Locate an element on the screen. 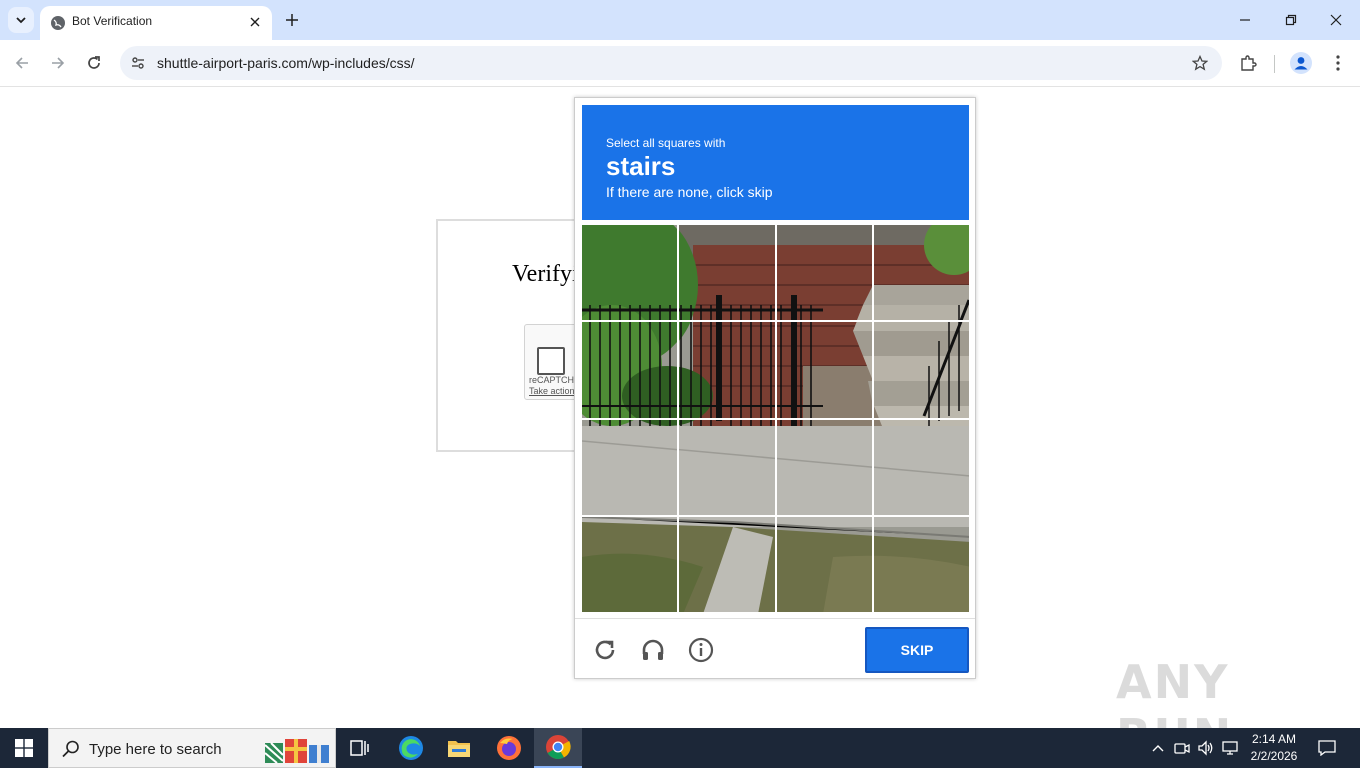 The image size is (1360, 768). reload-button is located at coordinates (94, 63).